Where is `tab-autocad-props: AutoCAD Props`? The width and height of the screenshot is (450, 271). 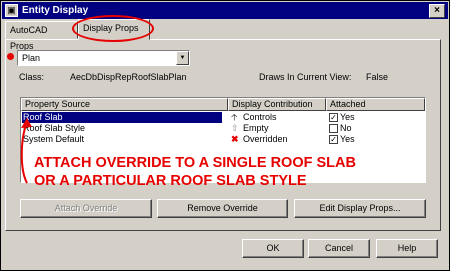 tab-autocad-props: AutoCAD Props is located at coordinates (41, 36).